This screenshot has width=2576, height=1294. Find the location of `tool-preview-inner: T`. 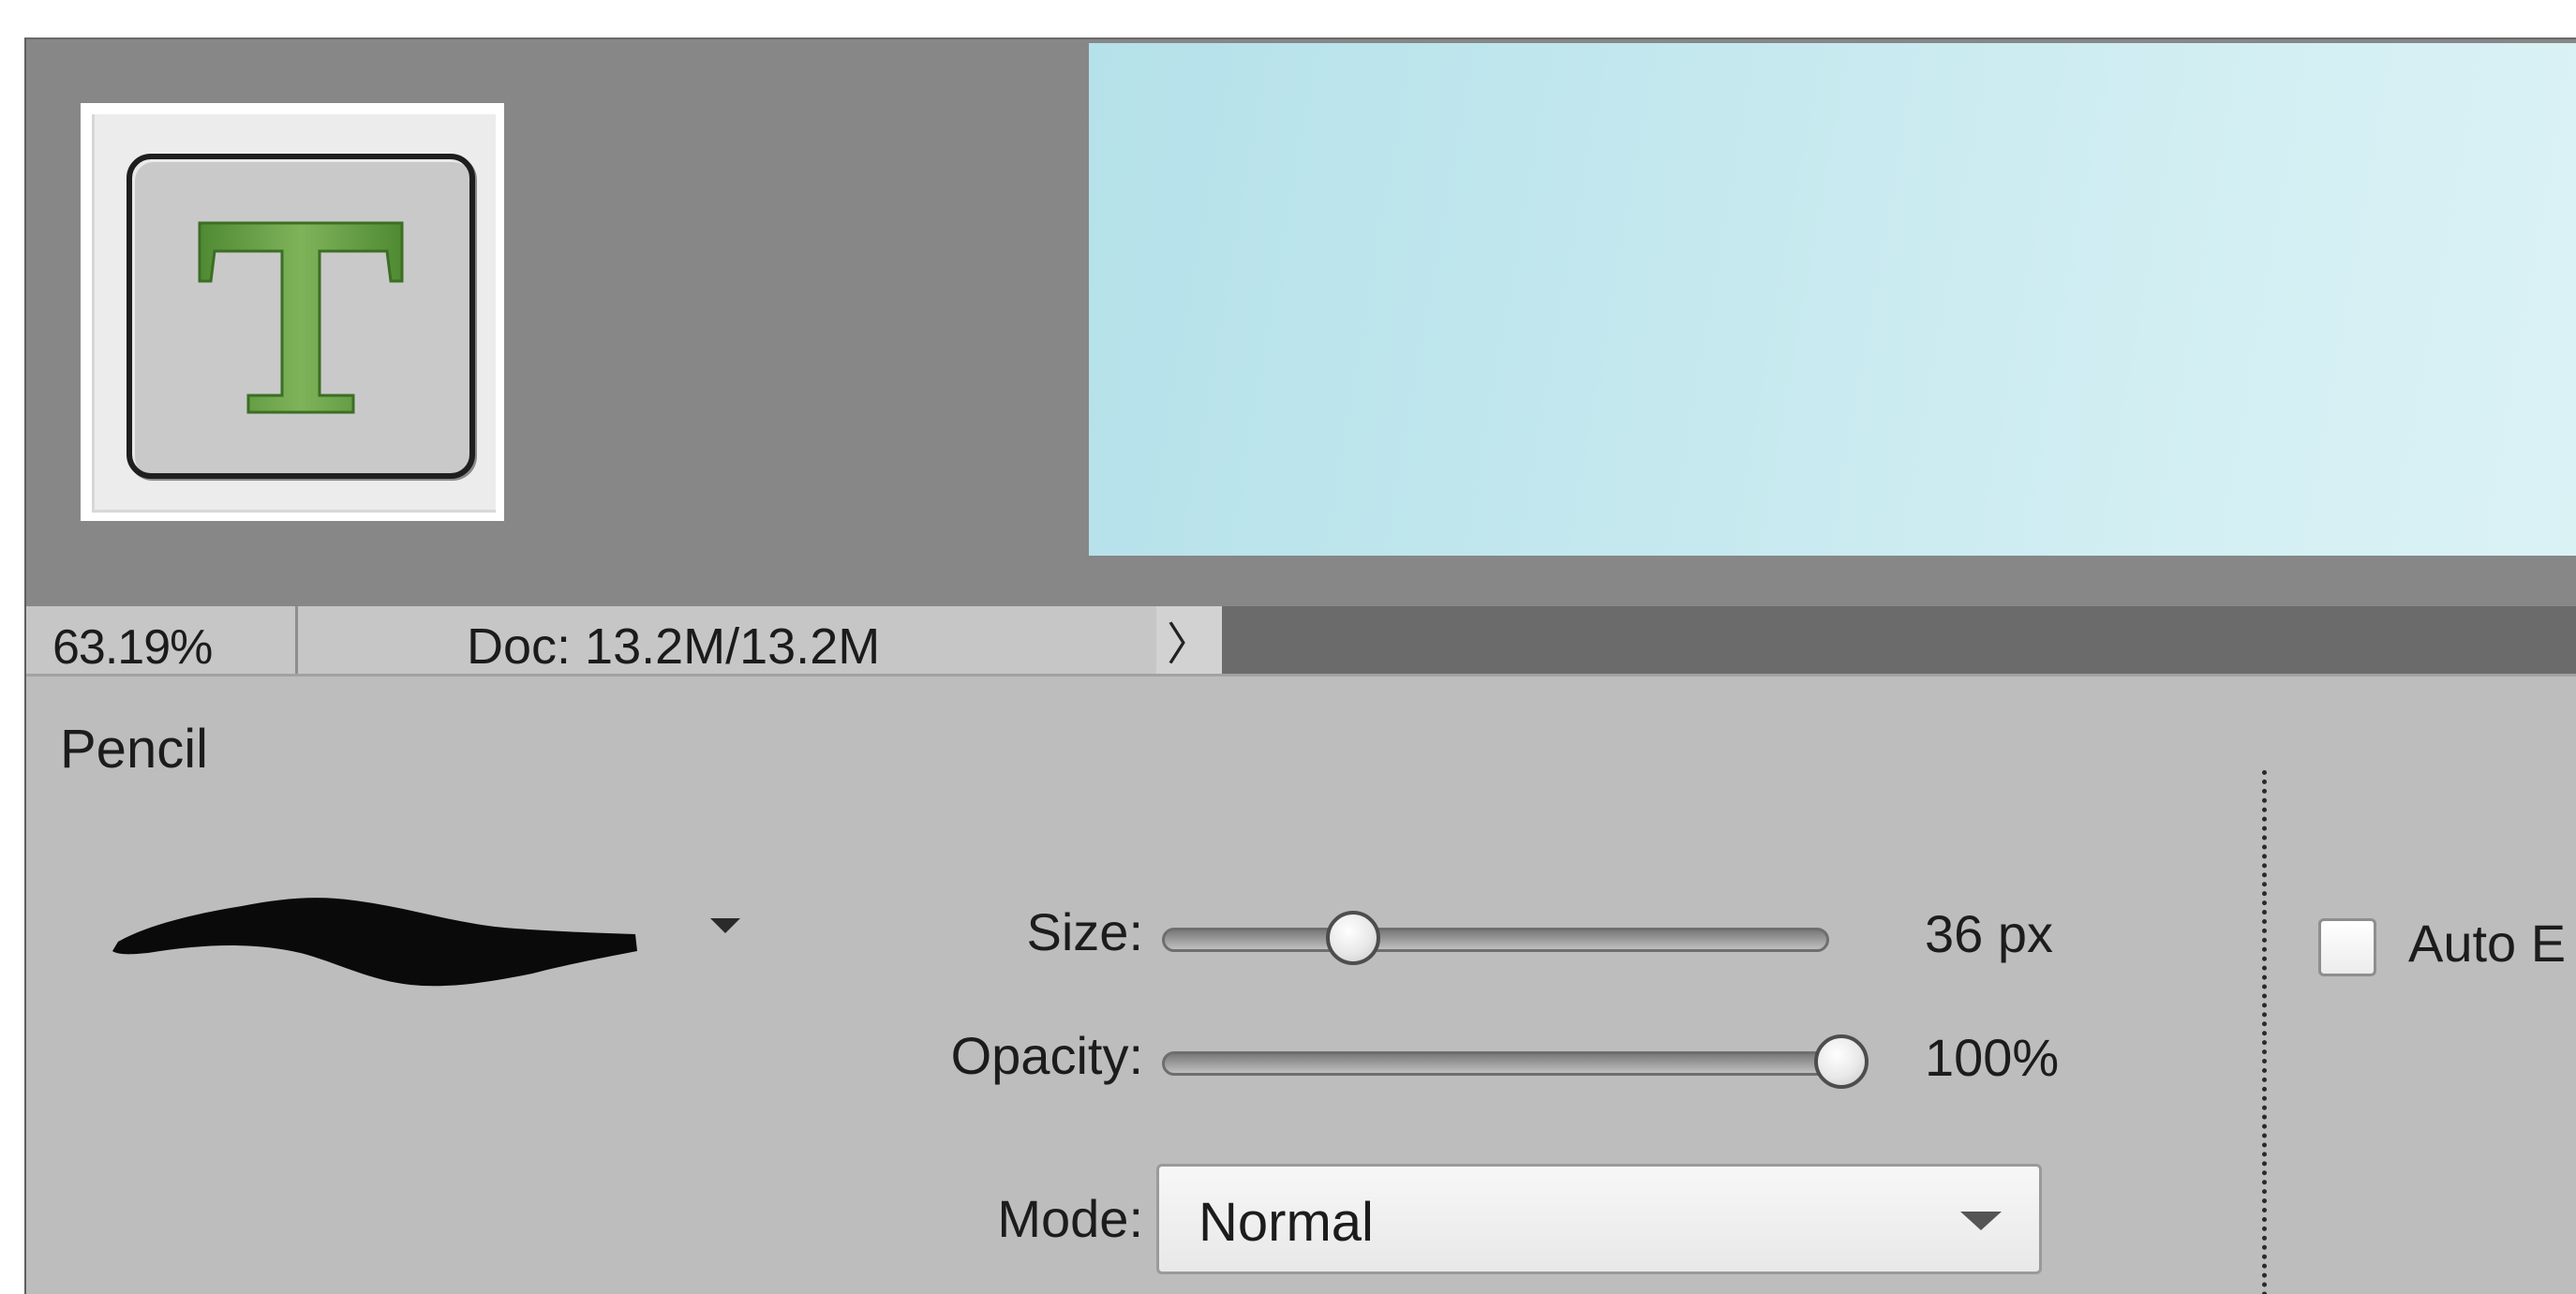

tool-preview-inner: T is located at coordinates (294, 313).